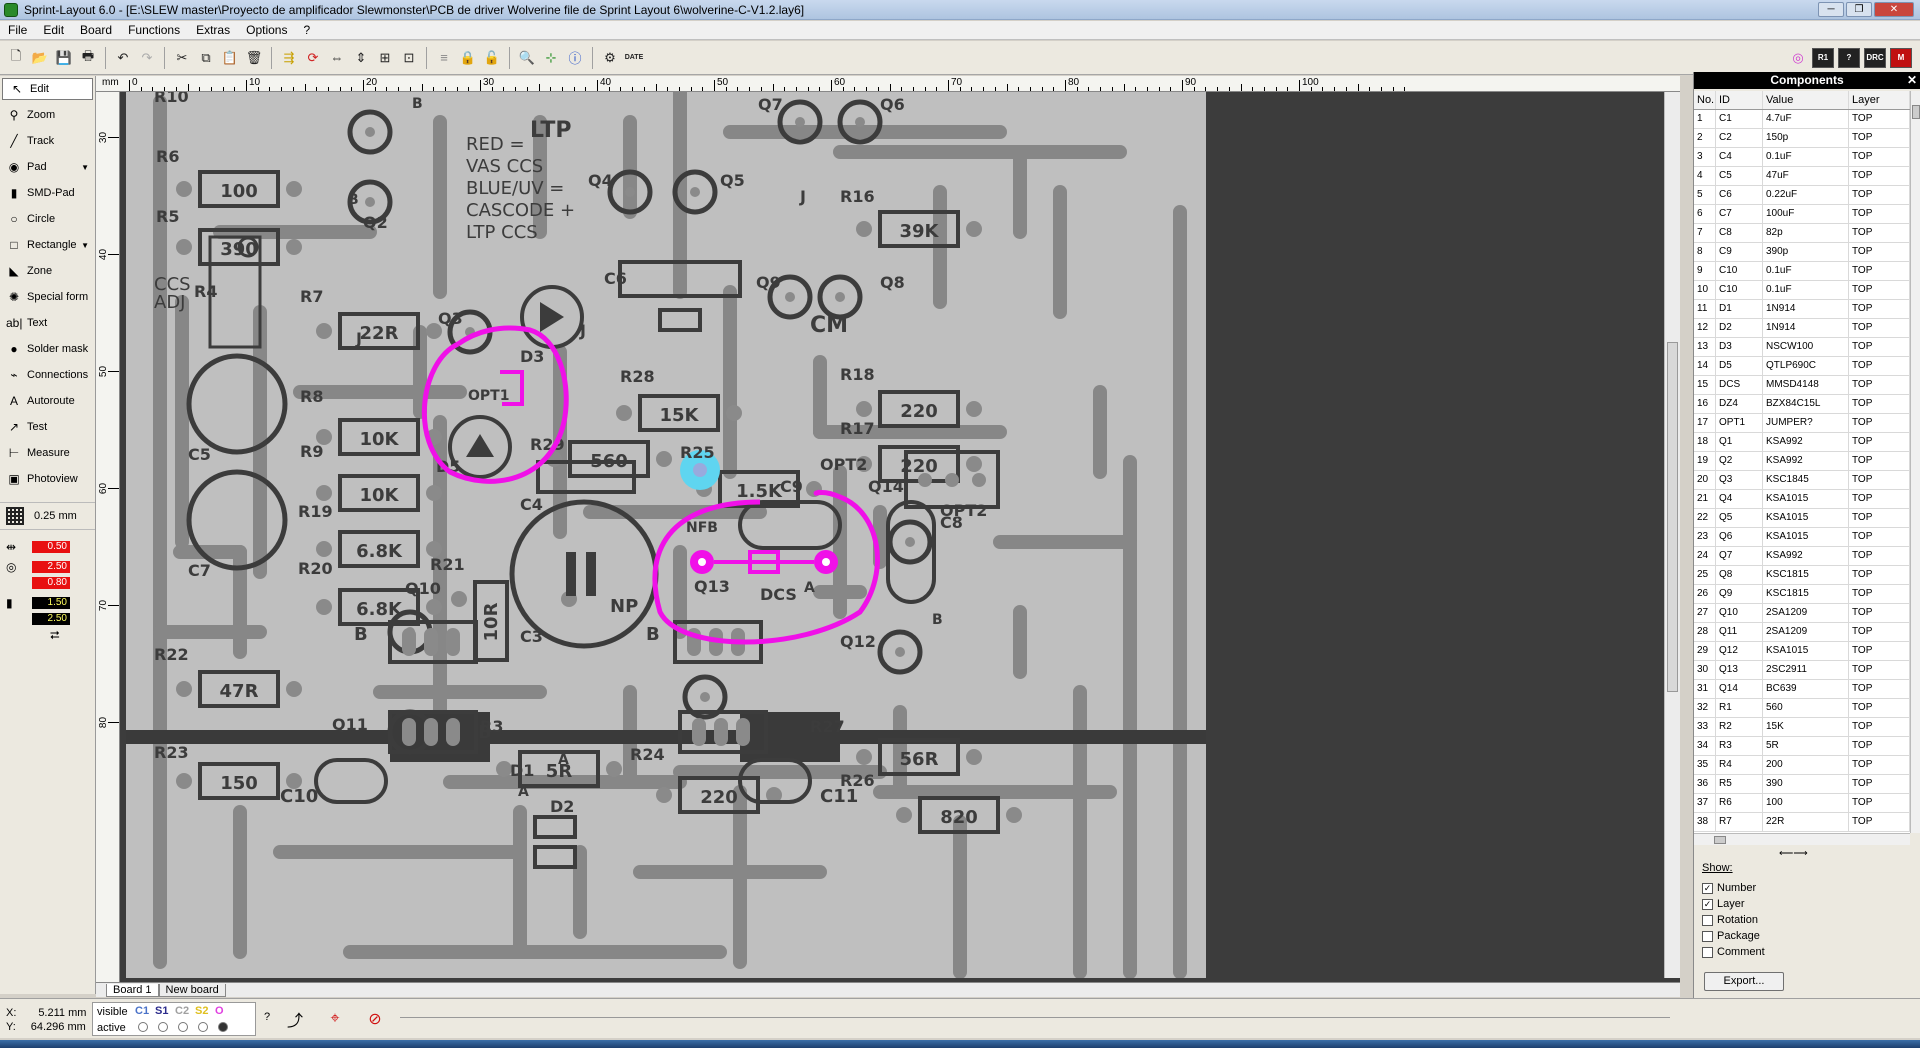 Image resolution: width=1920 pixels, height=1048 pixels. Describe the element at coordinates (1901, 57) in the screenshot. I see `macro-icon: M` at that location.